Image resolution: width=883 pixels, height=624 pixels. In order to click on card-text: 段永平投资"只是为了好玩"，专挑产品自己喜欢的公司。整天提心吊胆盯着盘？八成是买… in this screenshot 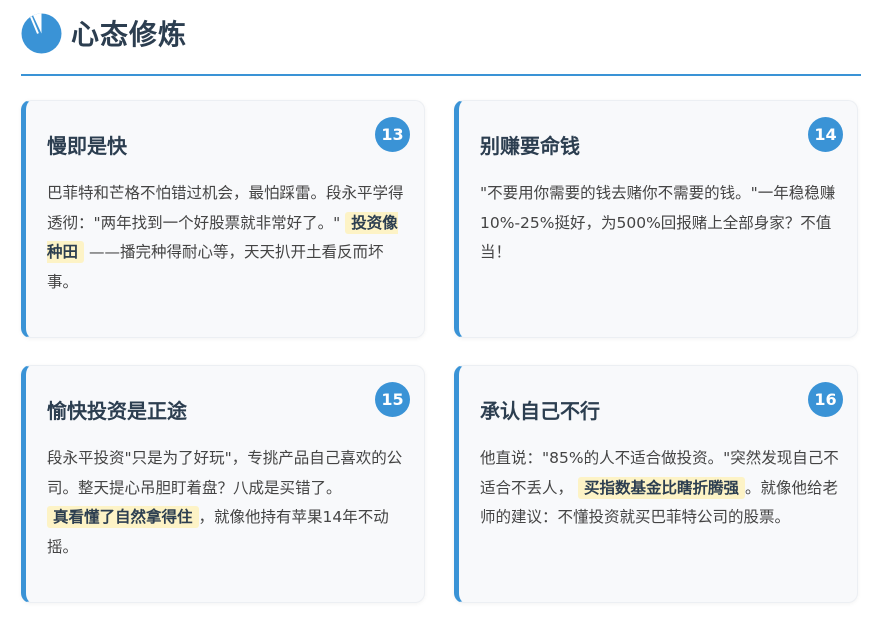, I will do `click(225, 473)`.